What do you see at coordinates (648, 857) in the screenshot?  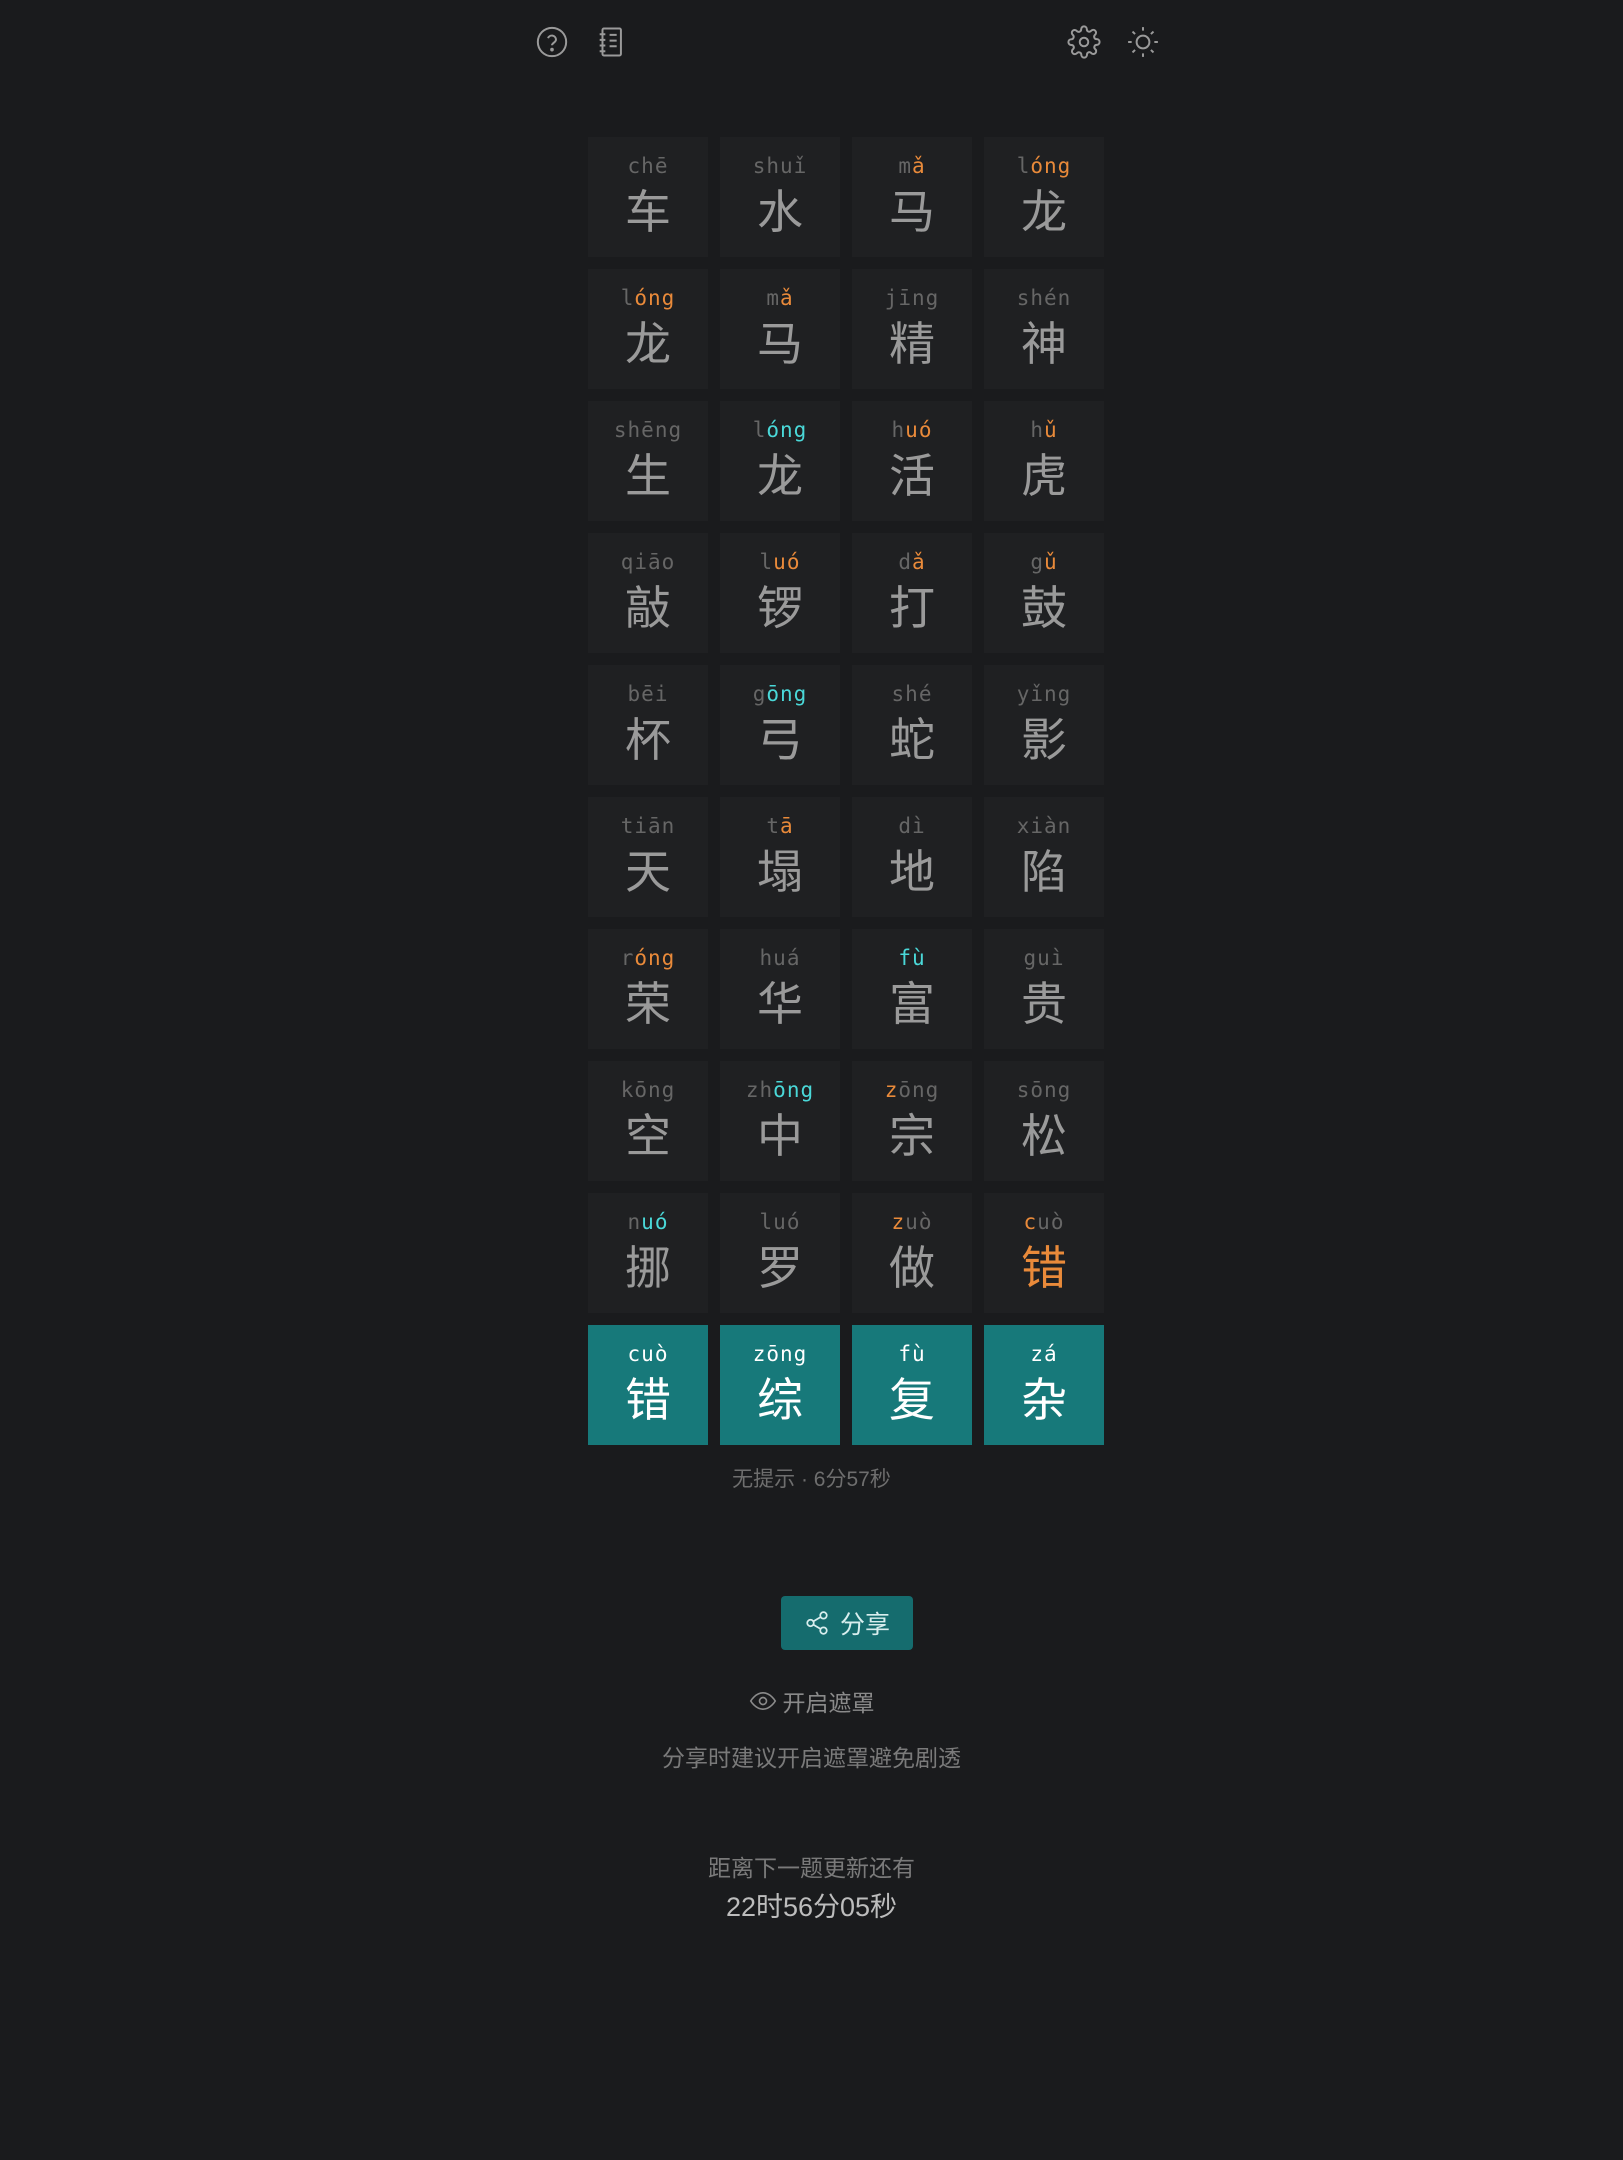 I see `guess-cell: tiān 天` at bounding box center [648, 857].